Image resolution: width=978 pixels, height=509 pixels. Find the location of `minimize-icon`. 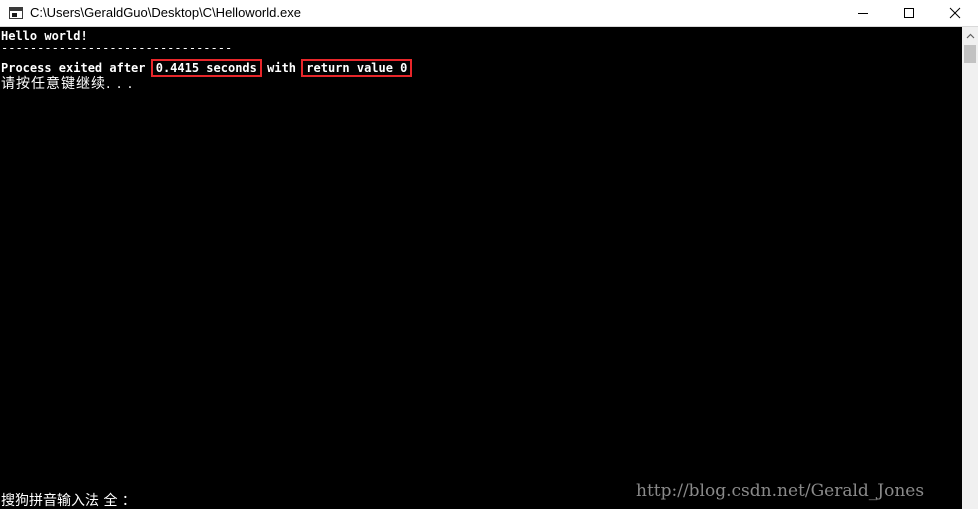

minimize-icon is located at coordinates (863, 13).